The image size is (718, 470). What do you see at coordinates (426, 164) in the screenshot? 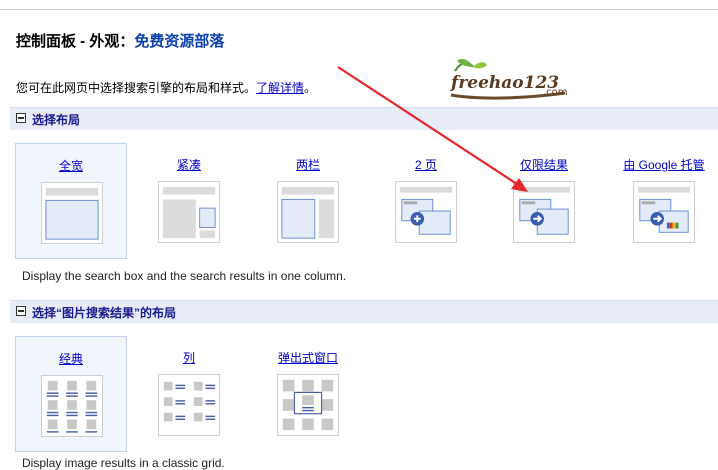
I see `layout-option-label: 2 页` at bounding box center [426, 164].